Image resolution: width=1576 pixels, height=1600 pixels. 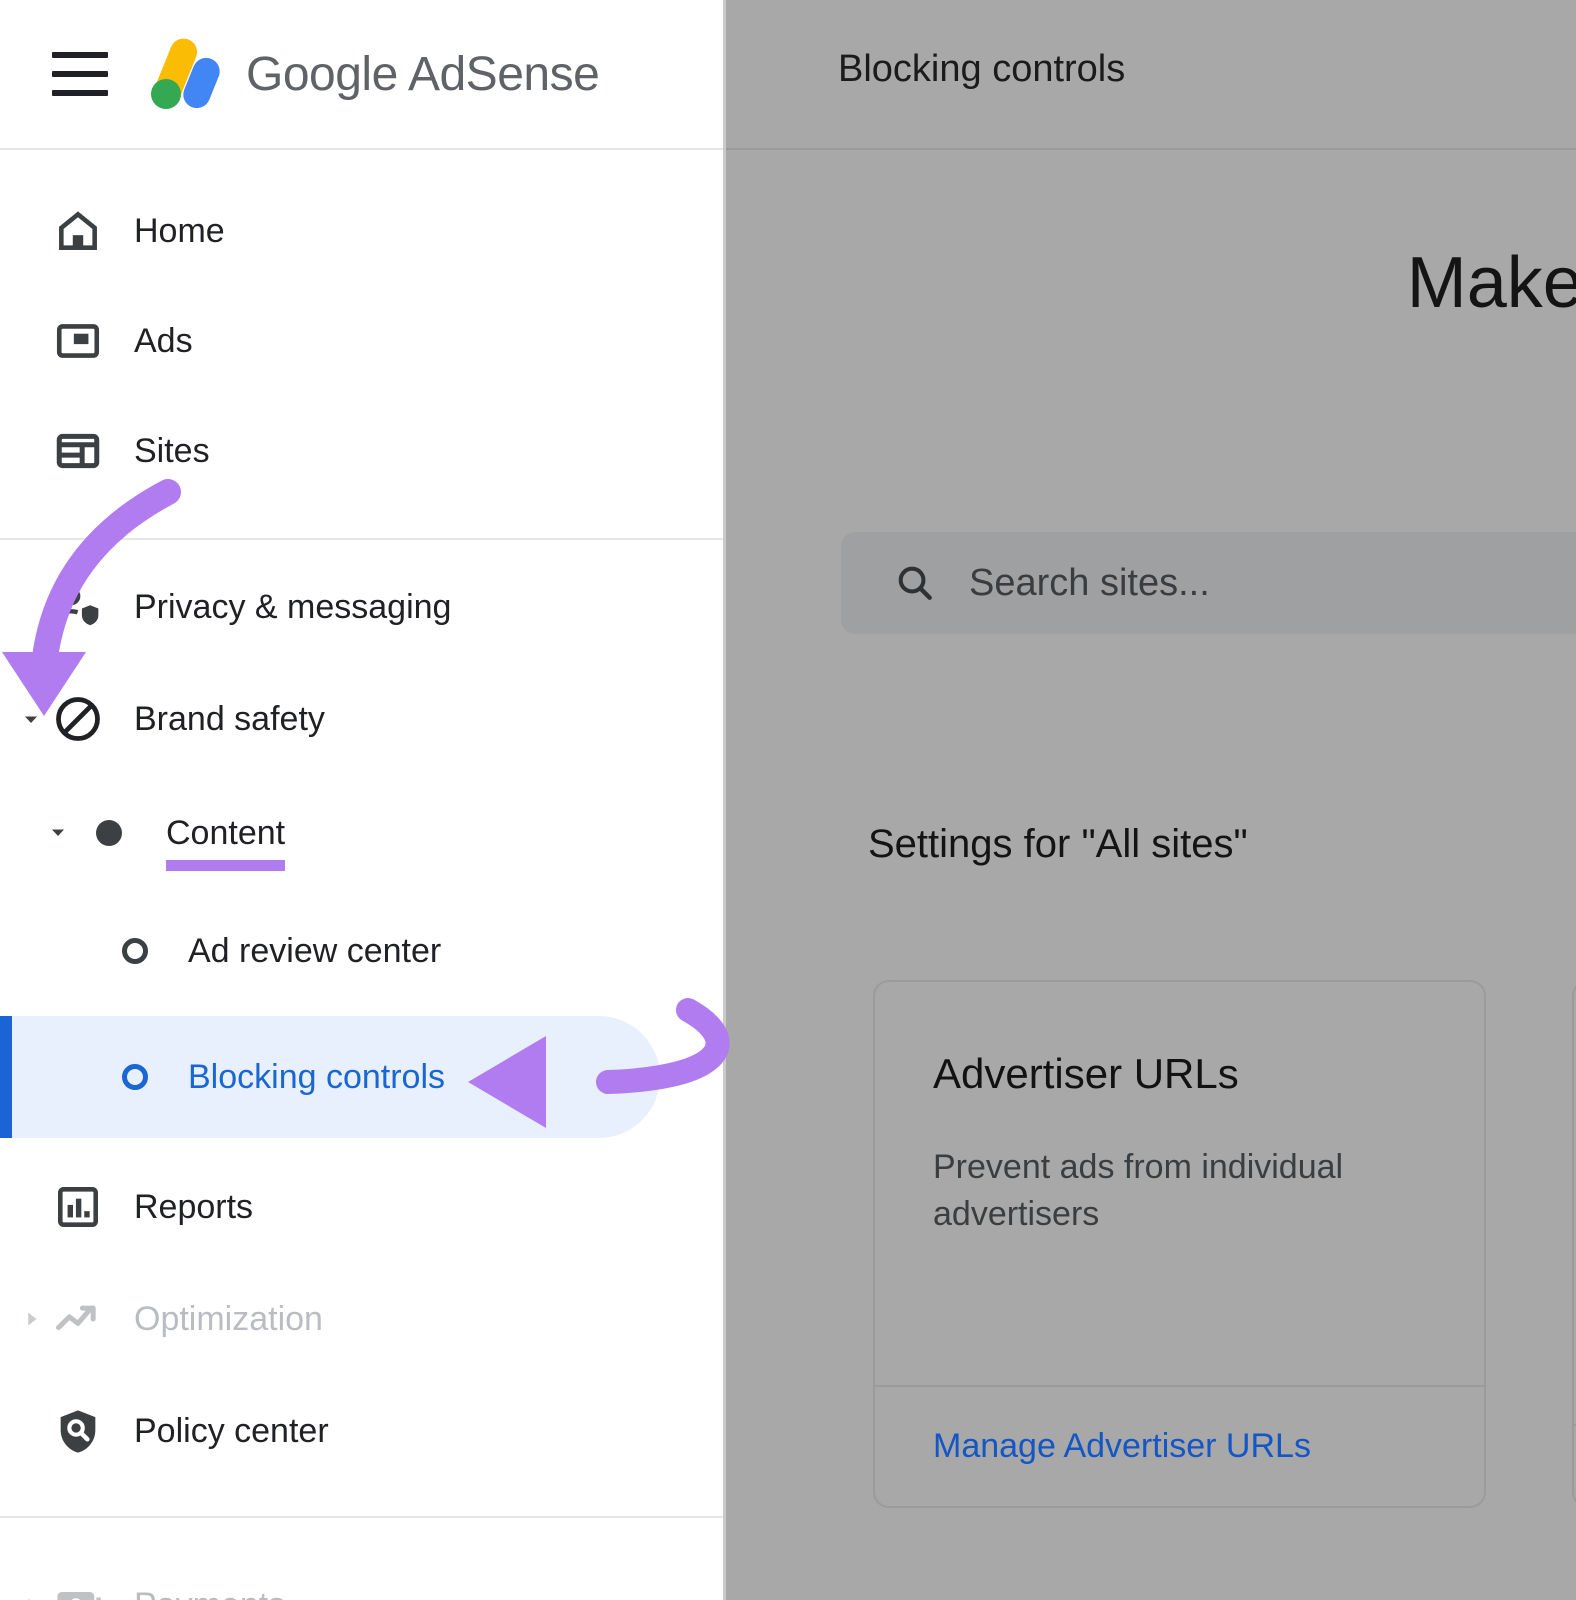 What do you see at coordinates (1151, 279) in the screenshot?
I see `hero-section: Make sure you These tools can` at bounding box center [1151, 279].